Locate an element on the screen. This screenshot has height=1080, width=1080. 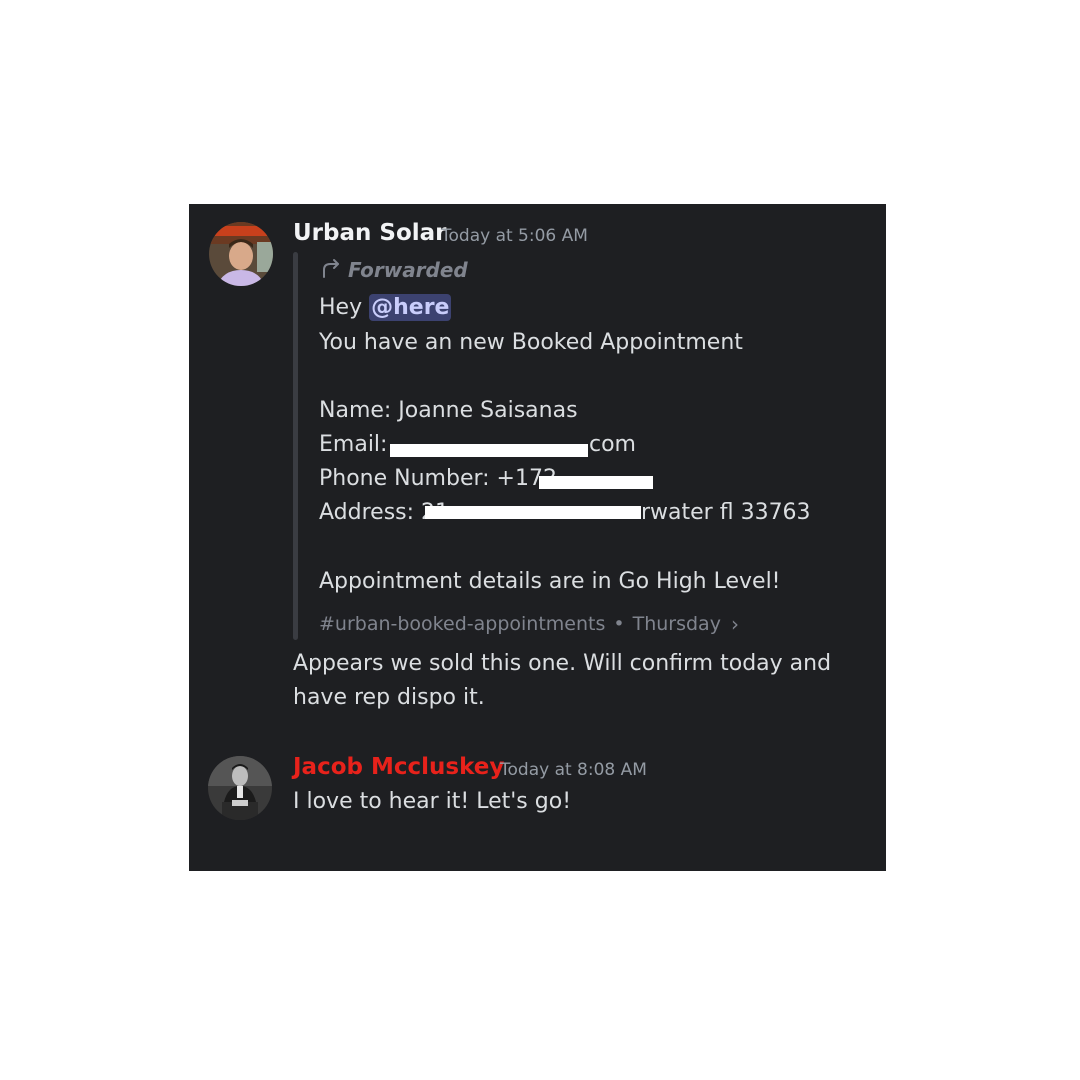
message-timestamp: Today at 5:06 AM is located at coordinates (514, 236).